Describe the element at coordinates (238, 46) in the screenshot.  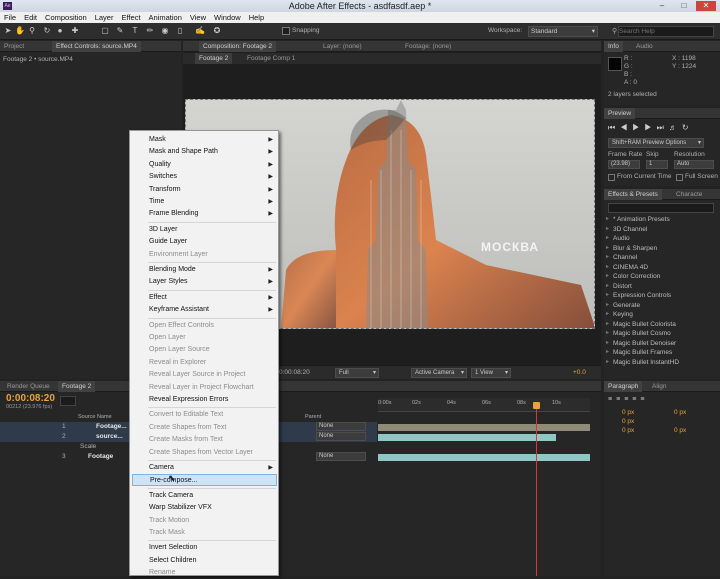
I see `tab-composition: Composition: Footage 2` at that location.